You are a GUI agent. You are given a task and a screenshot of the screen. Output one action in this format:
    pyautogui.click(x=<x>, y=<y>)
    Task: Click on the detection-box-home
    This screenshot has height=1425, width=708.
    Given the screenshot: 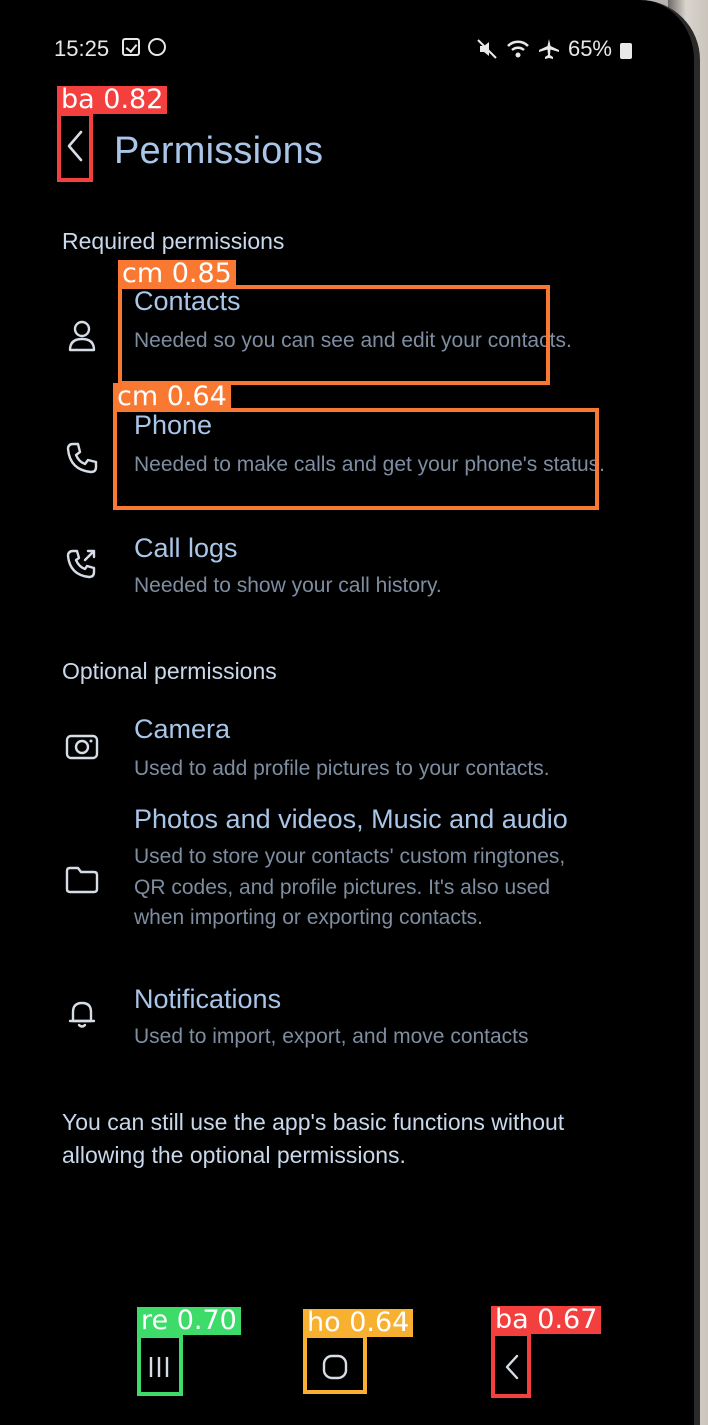 What is the action you would take?
    pyautogui.click(x=335, y=1364)
    